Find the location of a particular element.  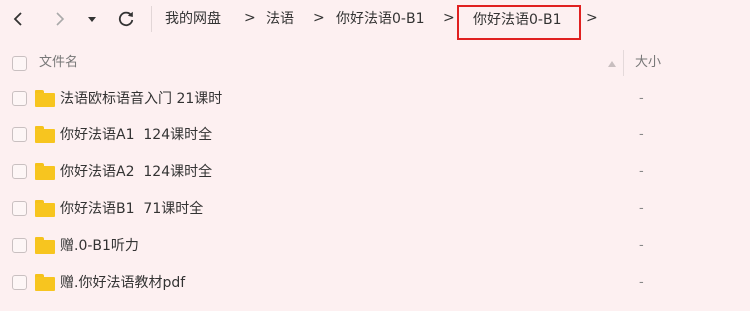

refresh-button is located at coordinates (126, 19).